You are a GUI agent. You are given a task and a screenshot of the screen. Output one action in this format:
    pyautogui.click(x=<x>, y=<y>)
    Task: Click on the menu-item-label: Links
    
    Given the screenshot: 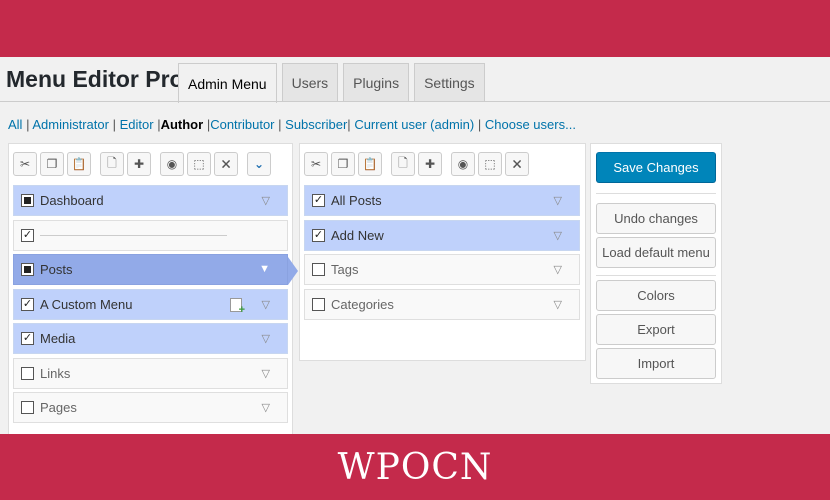 What is the action you would take?
    pyautogui.click(x=55, y=373)
    